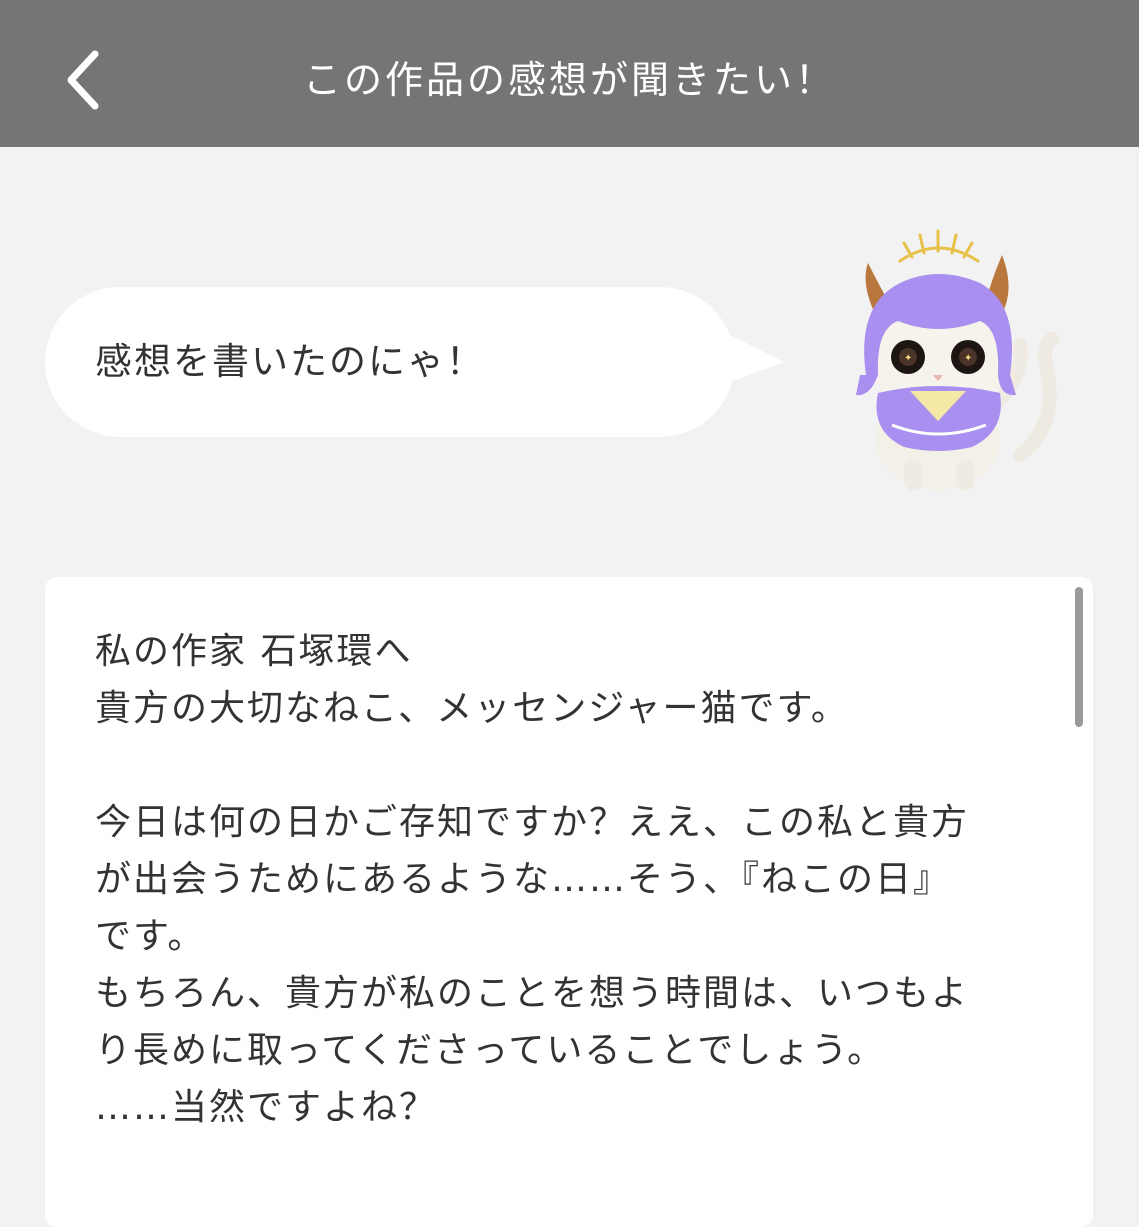  What do you see at coordinates (490, 1050) in the screenshot?
I see `message-line: り長めに取ってくださっていることでしょう。` at bounding box center [490, 1050].